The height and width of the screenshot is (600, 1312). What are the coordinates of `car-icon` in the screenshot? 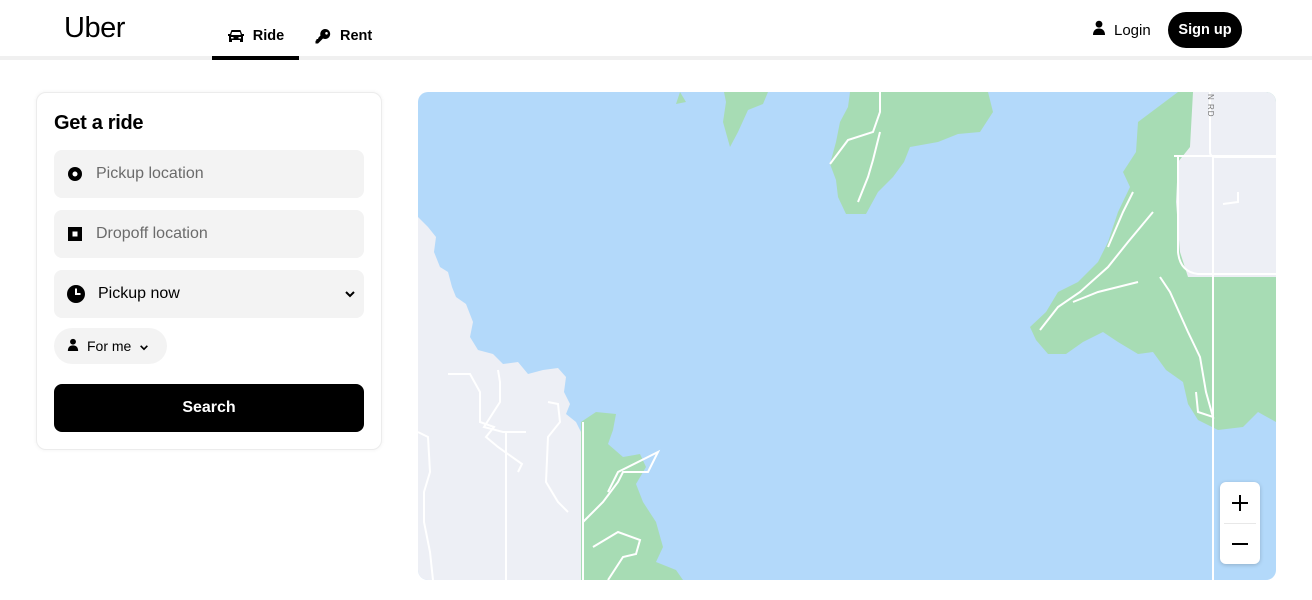 It's located at (236, 36).